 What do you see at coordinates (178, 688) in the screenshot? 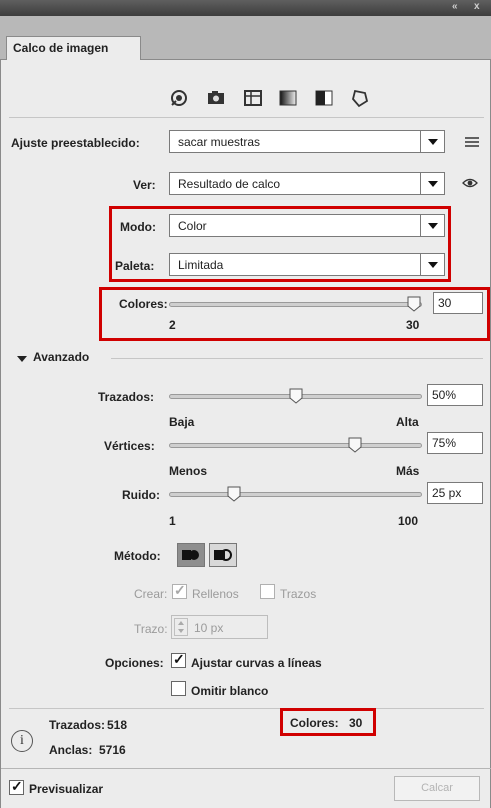
I see `ignore-white-checkbox` at bounding box center [178, 688].